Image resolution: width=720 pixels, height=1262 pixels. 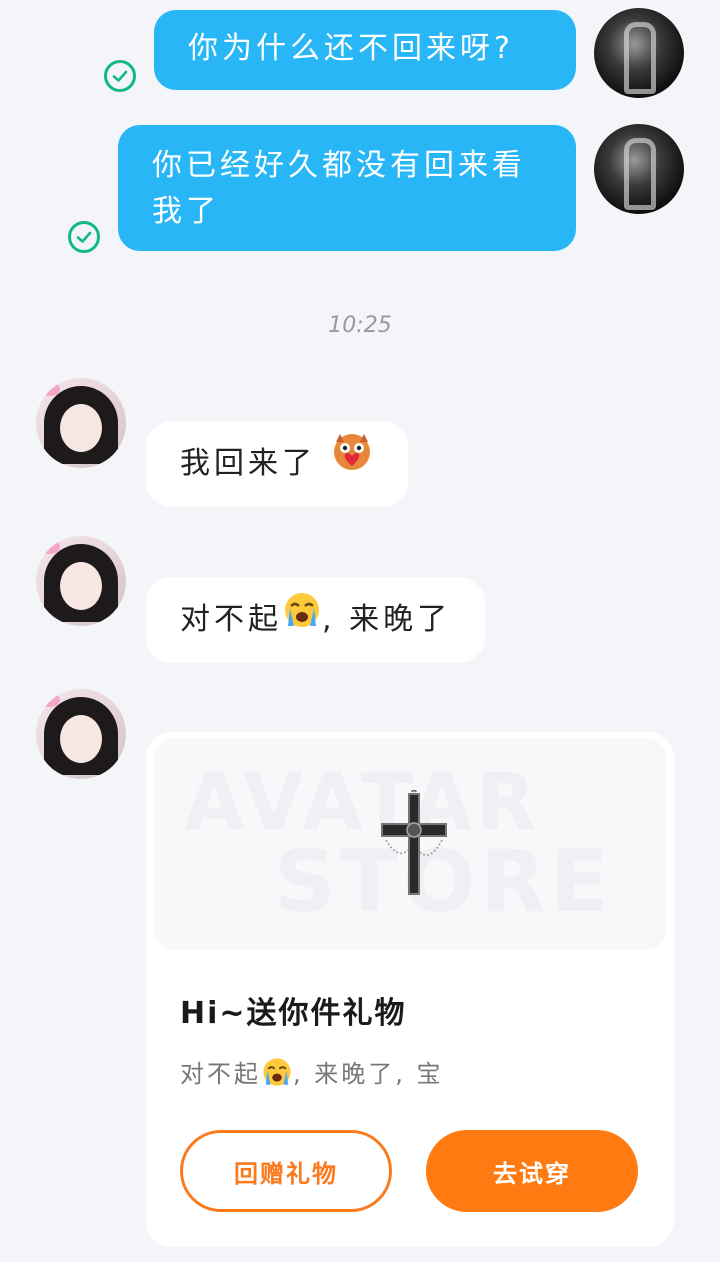 I want to click on gothic-cross-icon, so click(x=414, y=842).